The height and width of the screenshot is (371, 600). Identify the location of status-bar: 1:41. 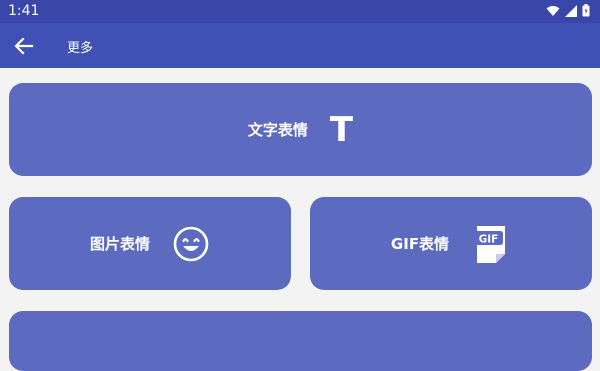
(300, 11).